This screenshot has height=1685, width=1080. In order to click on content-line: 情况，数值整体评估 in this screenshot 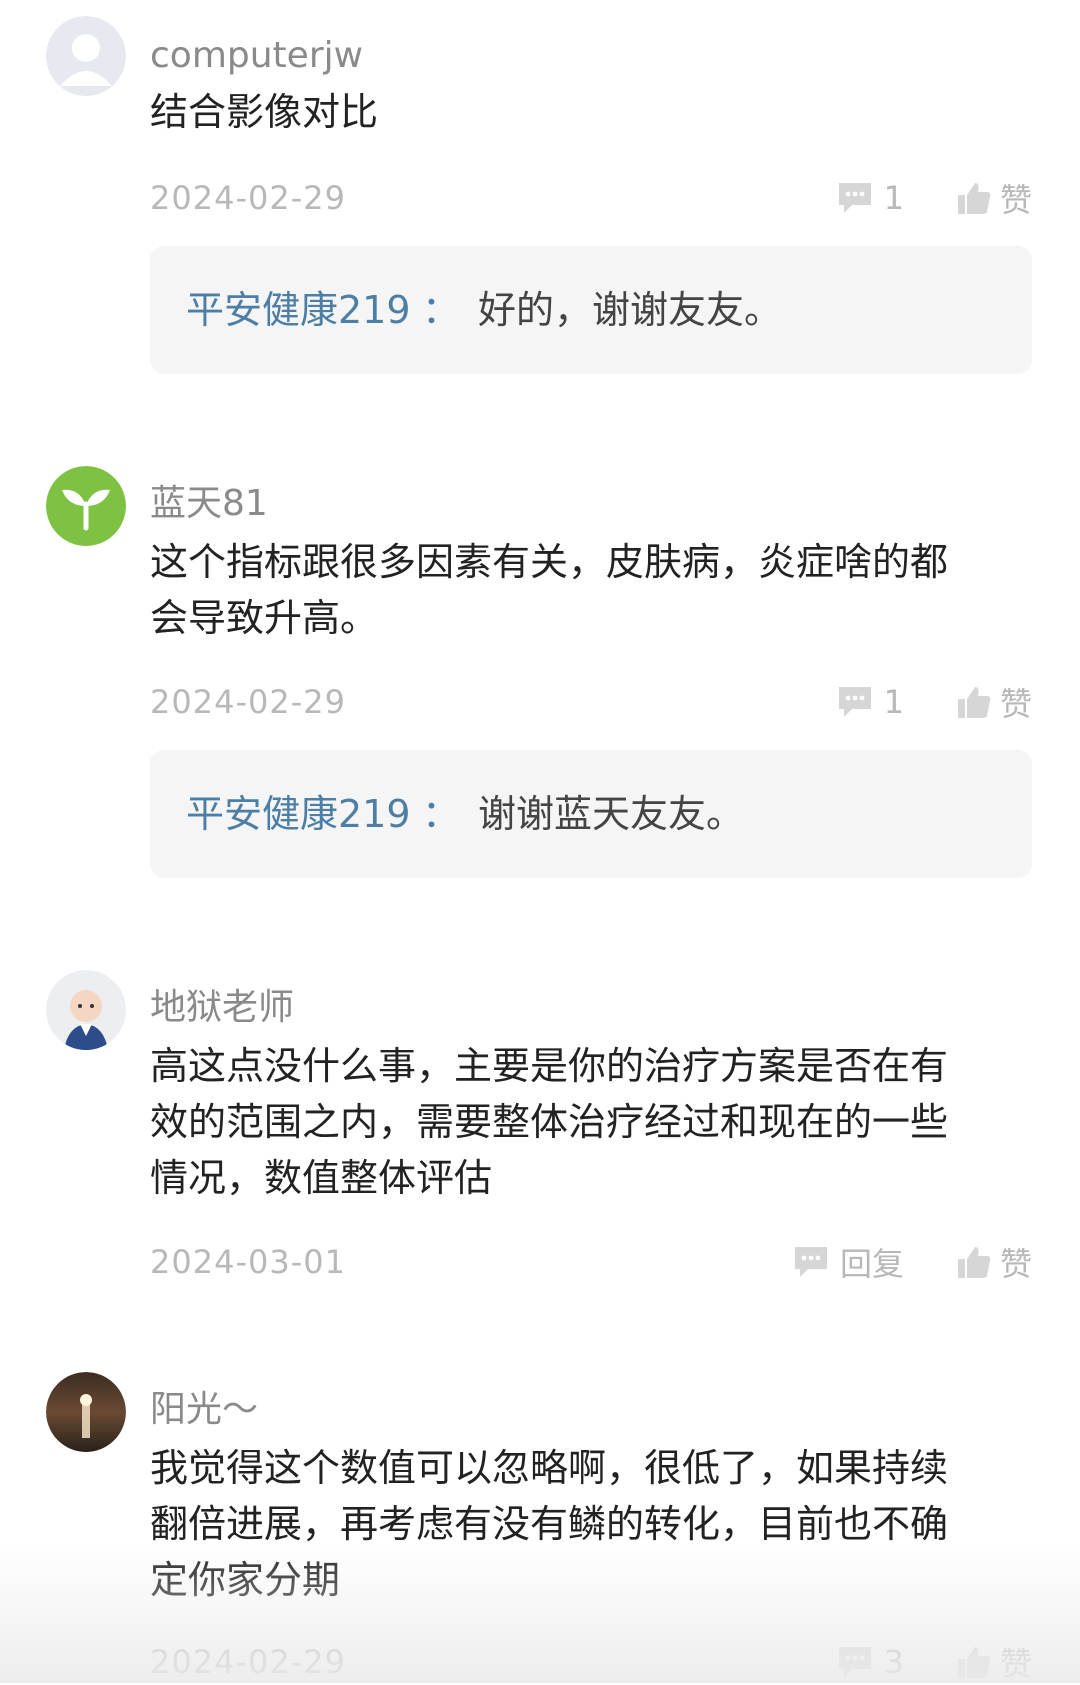, I will do `click(321, 1178)`.